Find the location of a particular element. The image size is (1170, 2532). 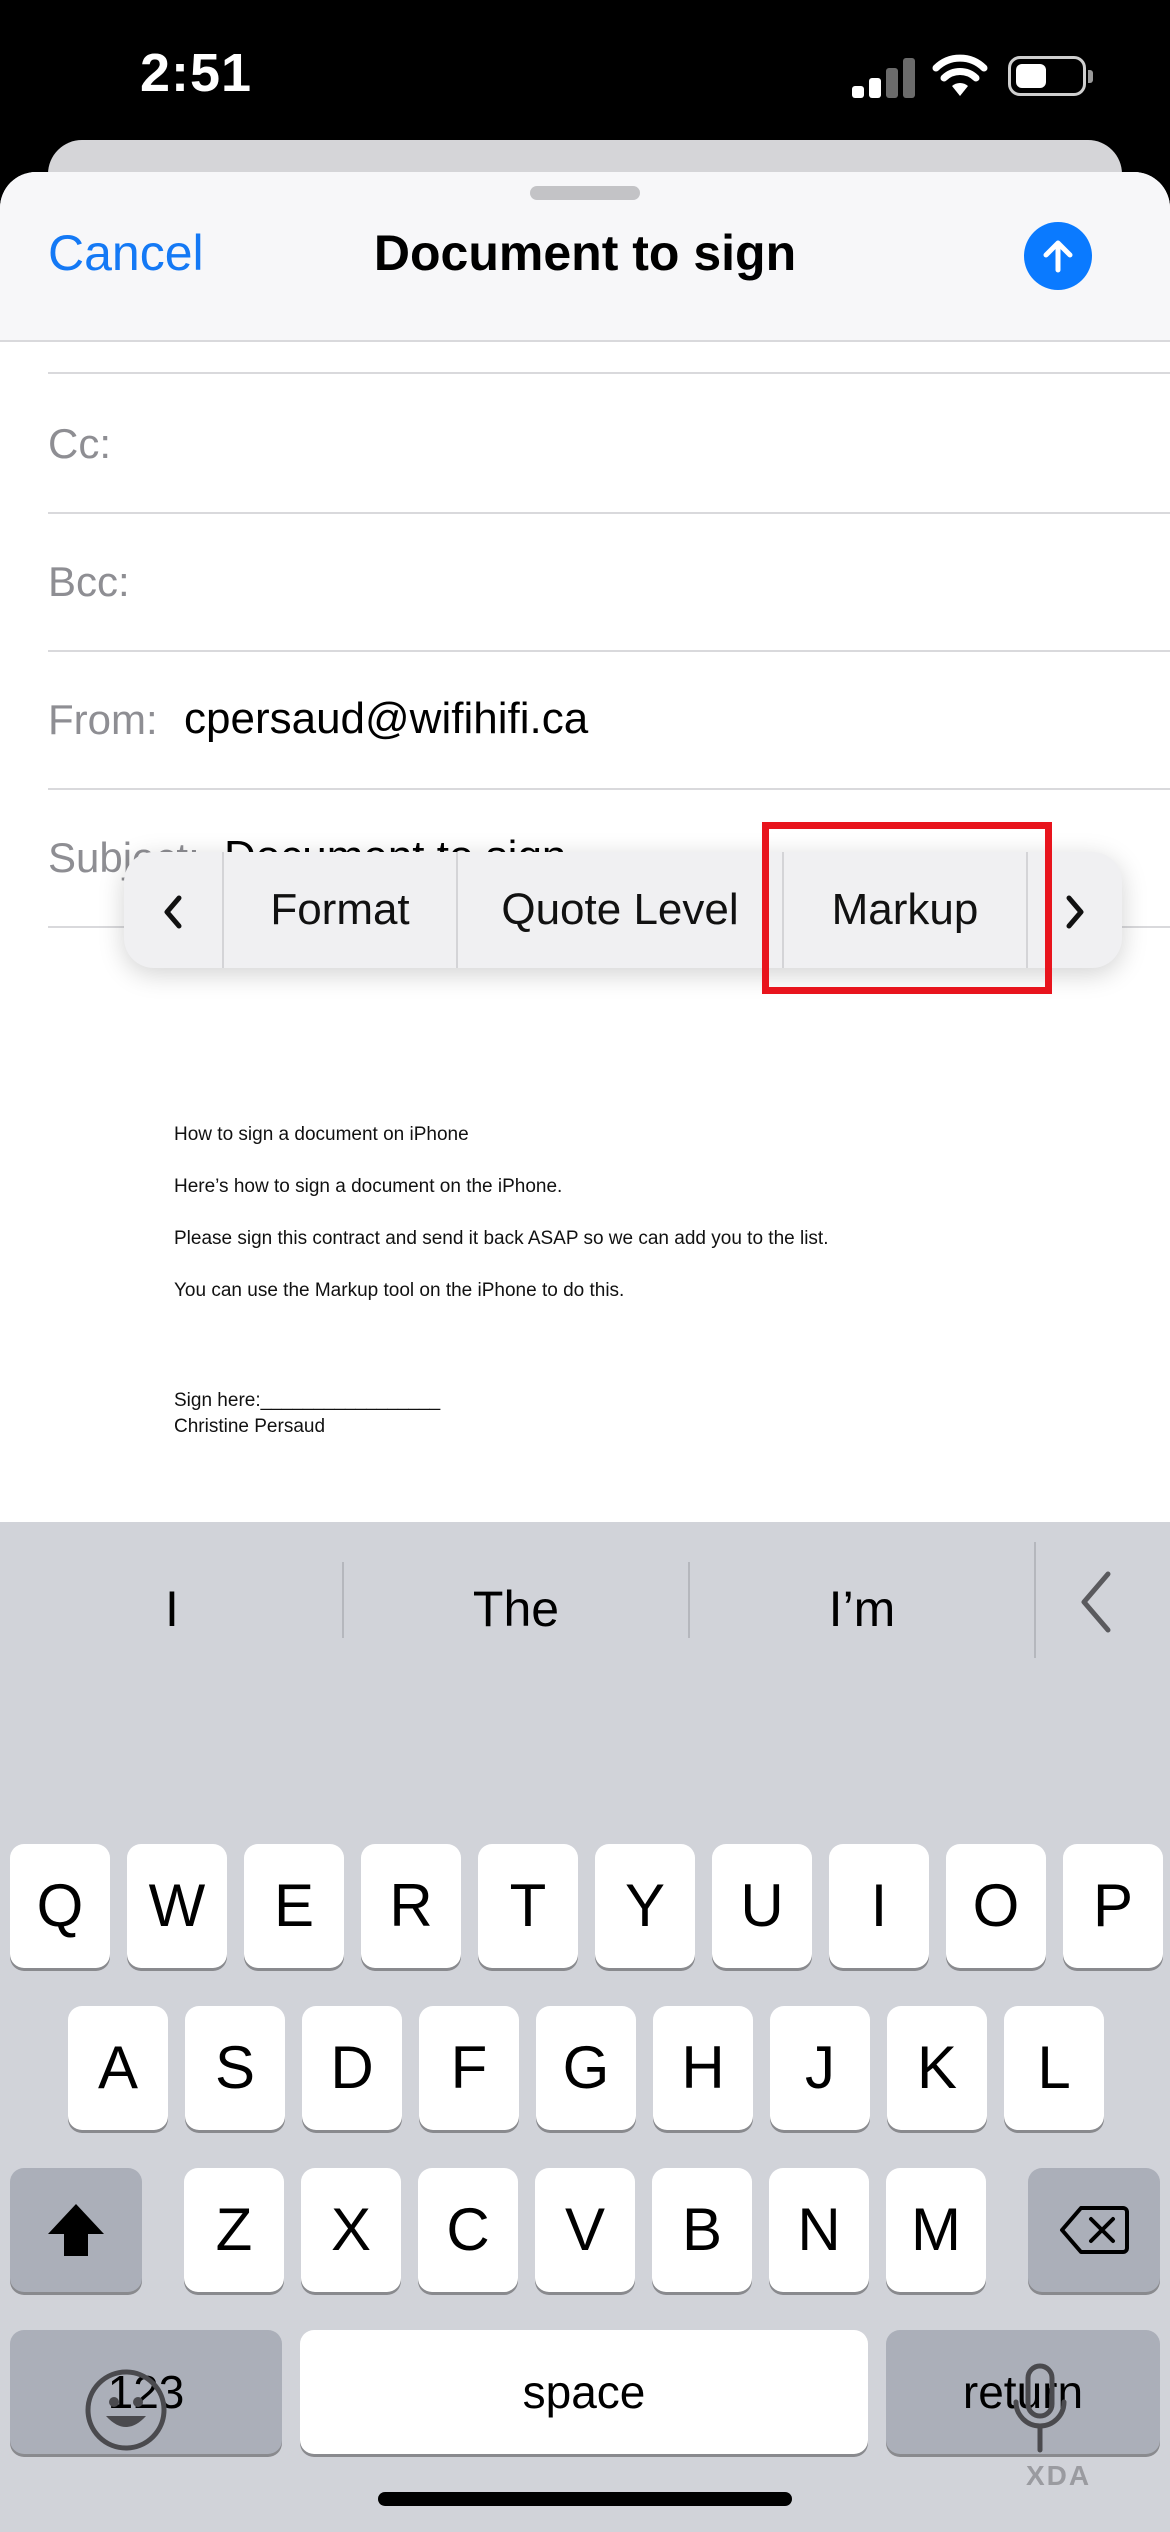

key-w: W is located at coordinates (177, 1906).